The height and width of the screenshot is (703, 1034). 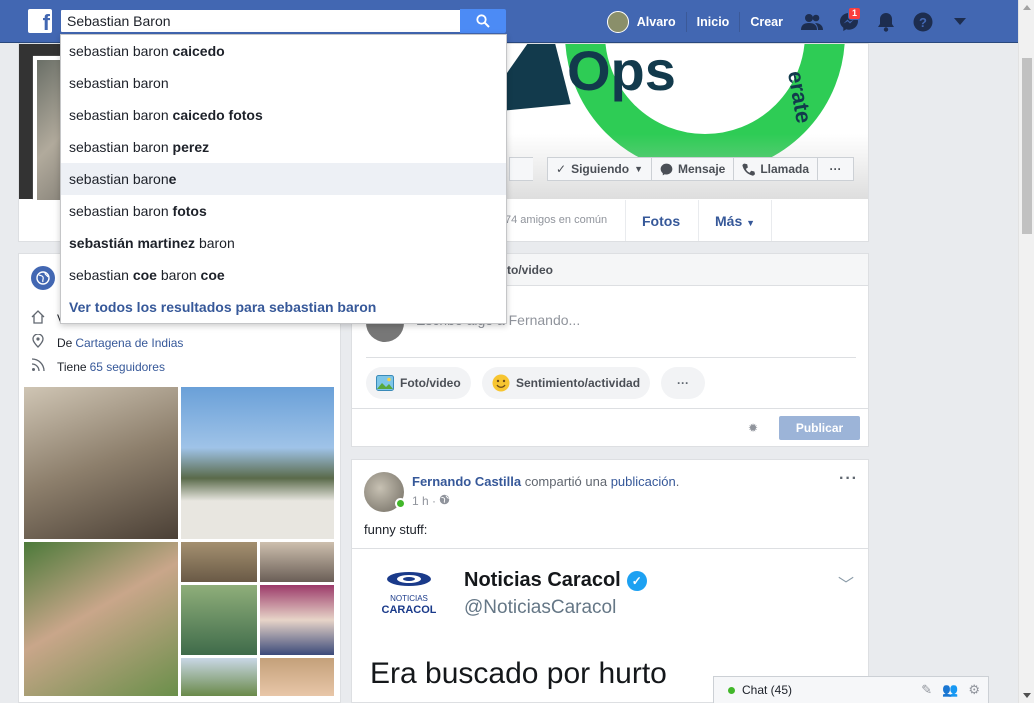 I want to click on search-suggestion-highlighted: sebastian barone, so click(x=283, y=179).